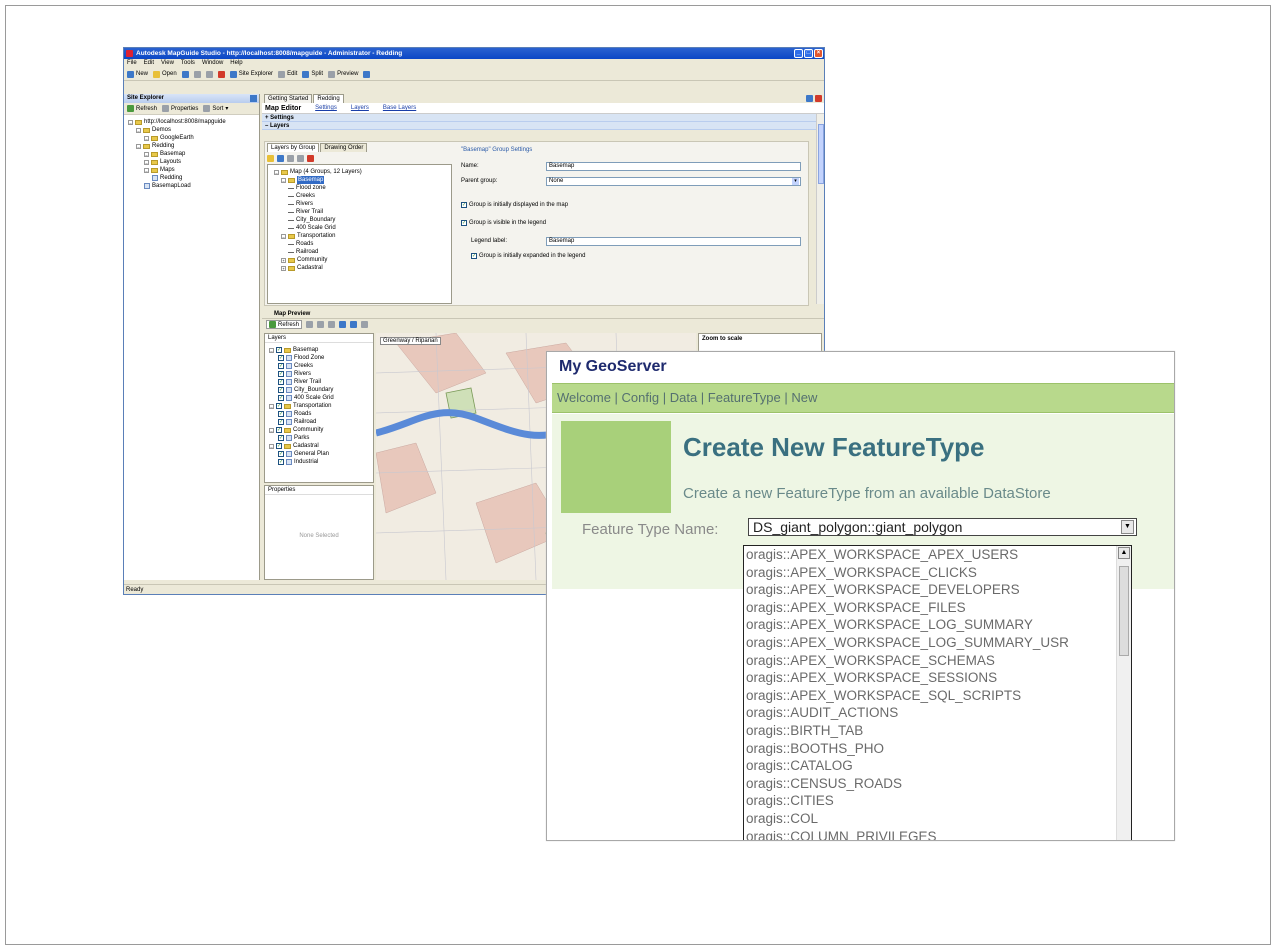 This screenshot has width=1278, height=951. I want to click on help-button, so click(367, 74).